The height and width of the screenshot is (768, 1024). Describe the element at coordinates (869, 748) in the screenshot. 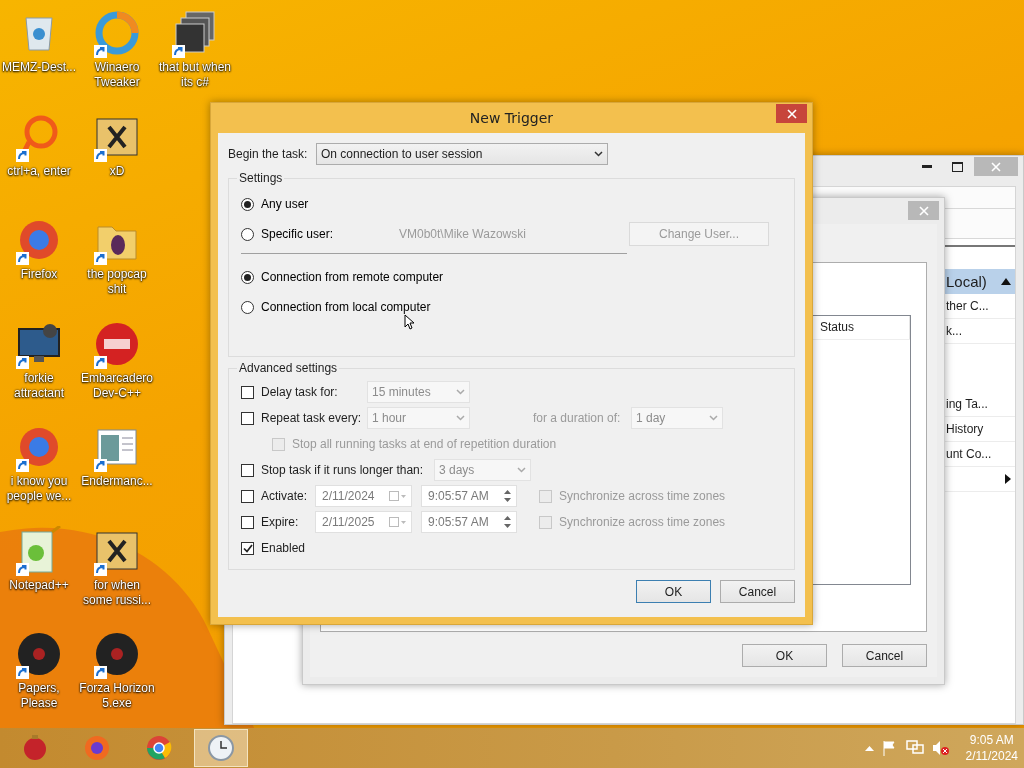

I see `caret-up-icon` at that location.